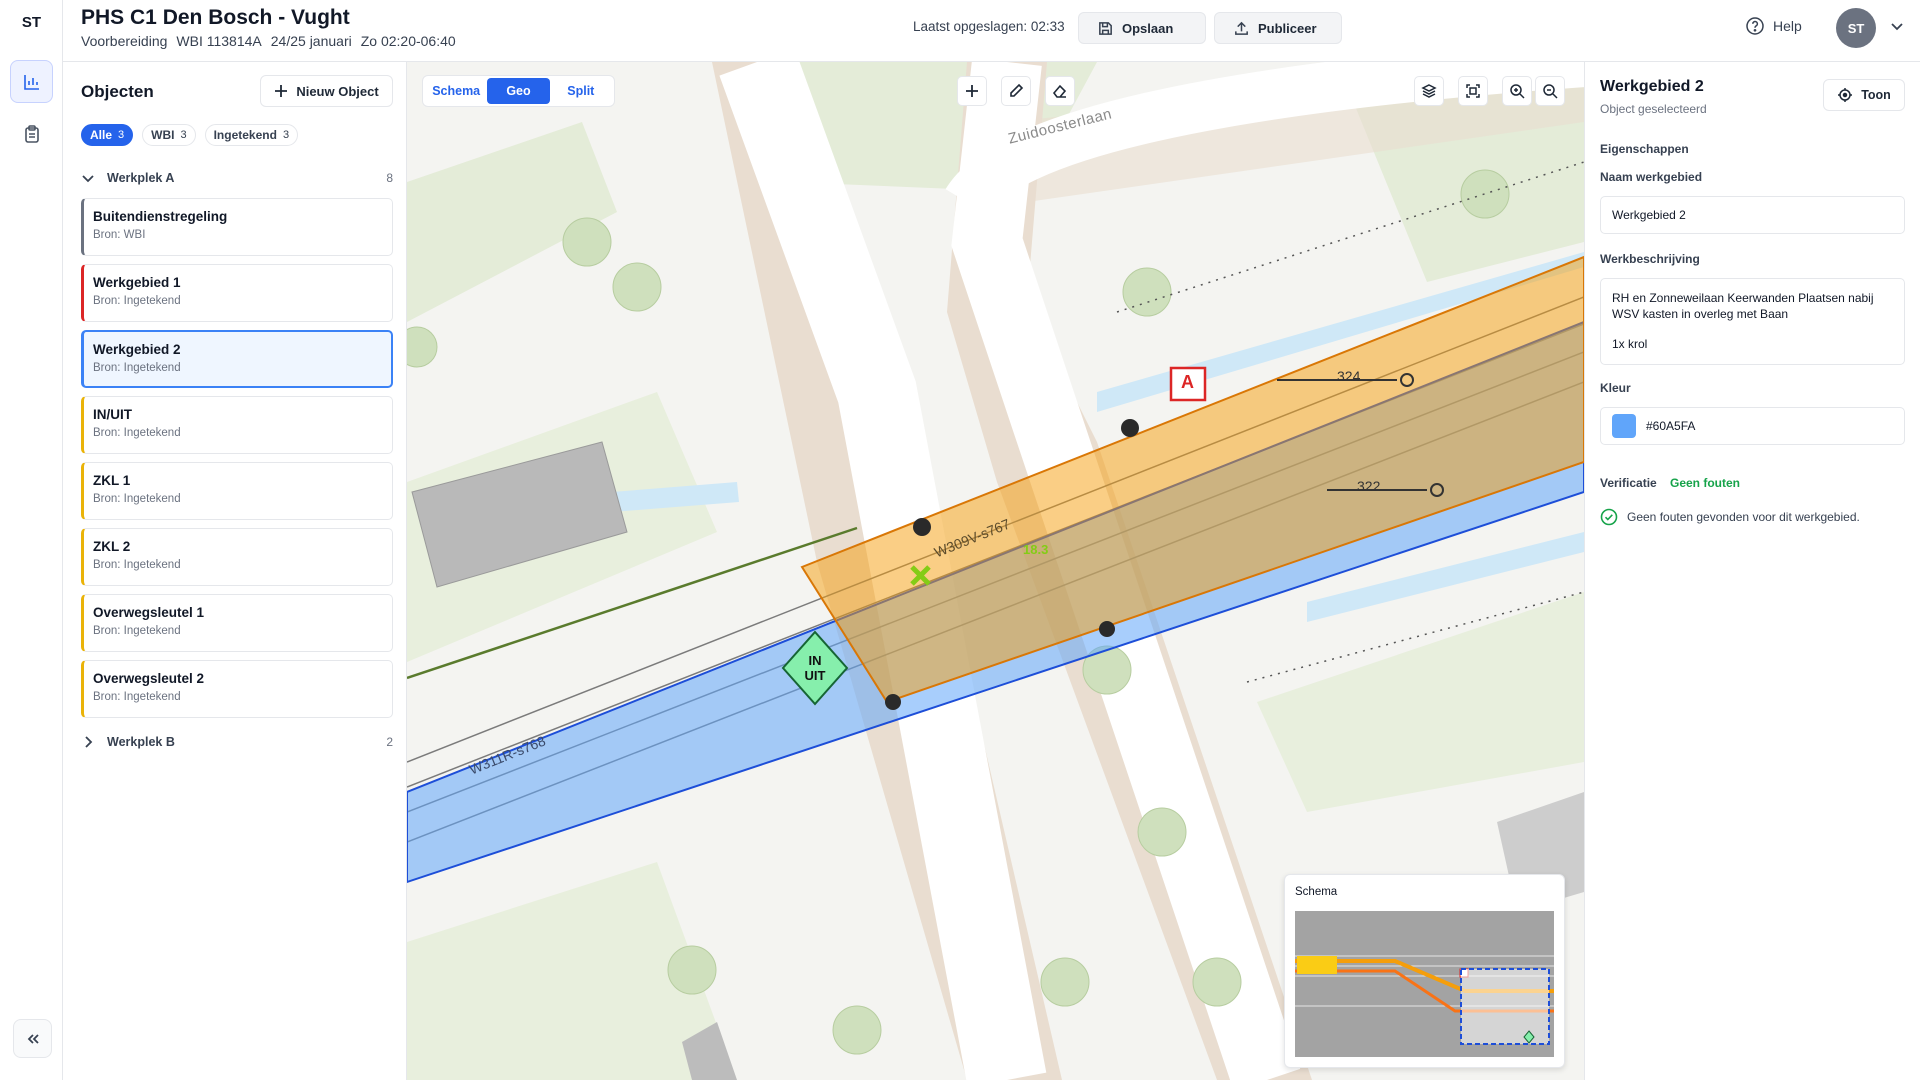 This screenshot has width=1920, height=1080. I want to click on filter-all: Alle 3, so click(107, 135).